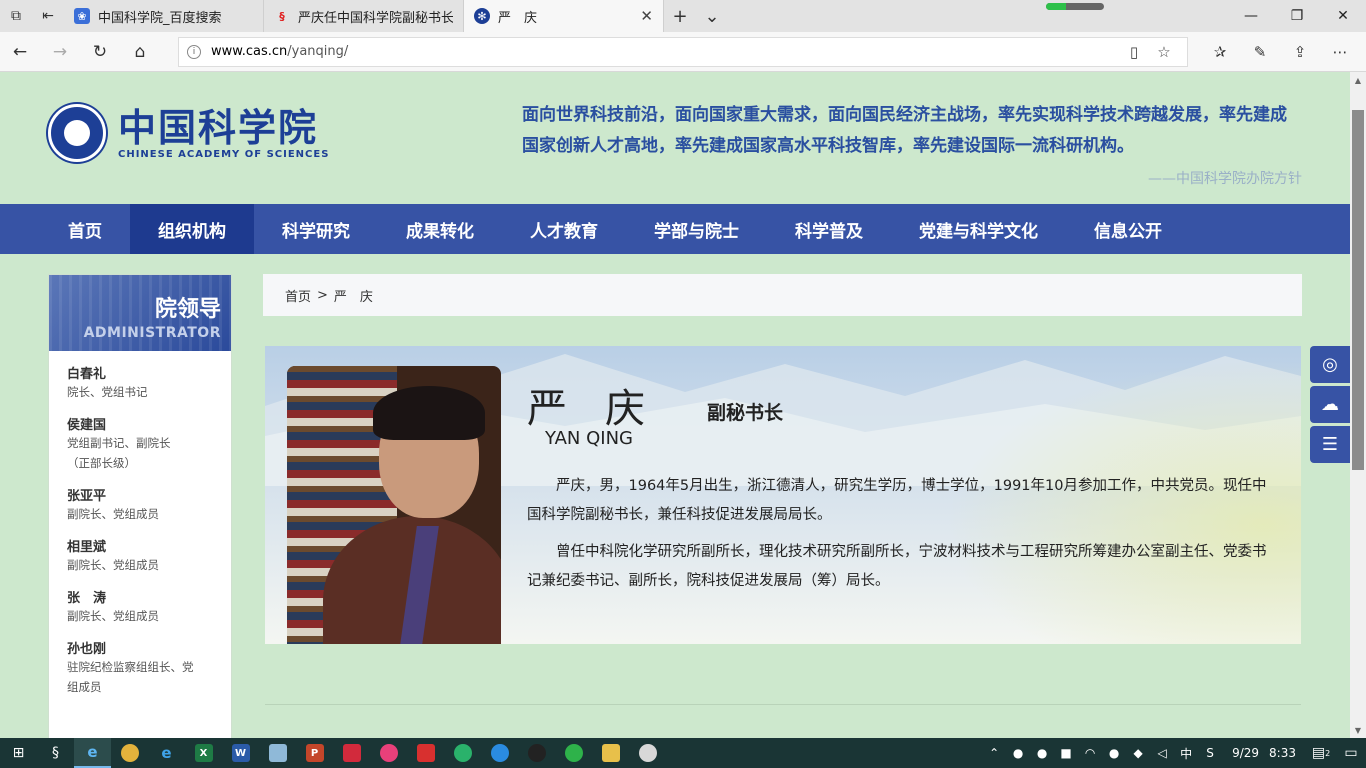 The width and height of the screenshot is (1366, 768). Describe the element at coordinates (351, 753) in the screenshot. I see `app-red-icon` at that location.